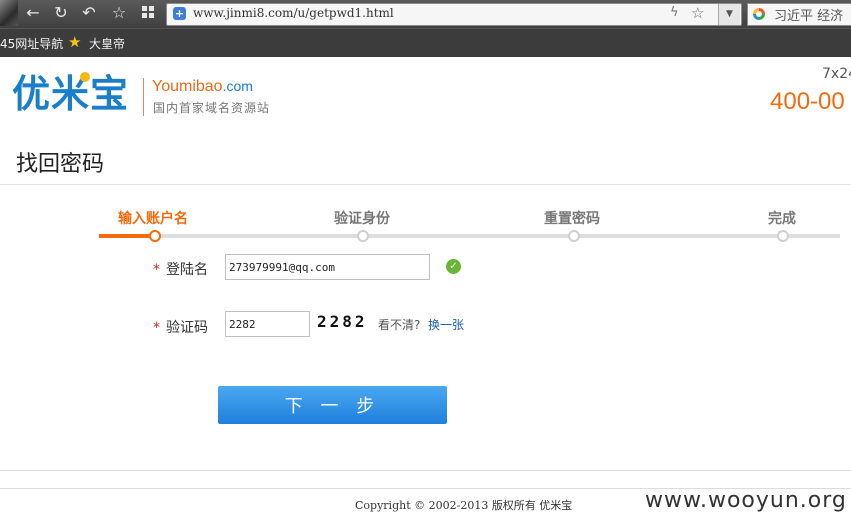  I want to click on logo-english-main: Youmibao, so click(187, 86).